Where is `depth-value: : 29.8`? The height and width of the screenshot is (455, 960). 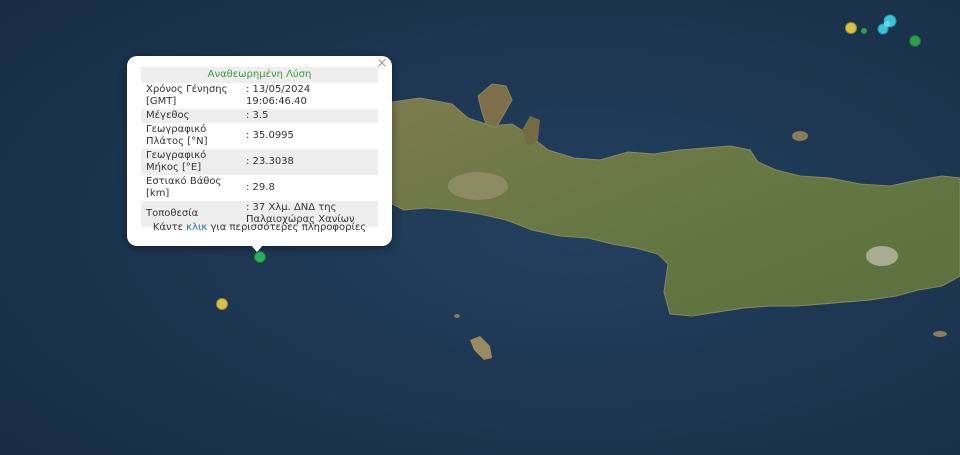
depth-value: : 29.8 is located at coordinates (260, 187).